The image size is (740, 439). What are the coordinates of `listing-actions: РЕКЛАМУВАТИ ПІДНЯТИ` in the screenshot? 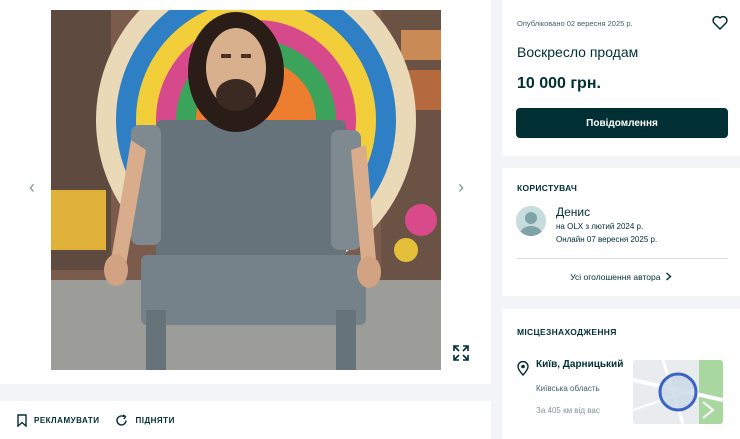 It's located at (245, 420).